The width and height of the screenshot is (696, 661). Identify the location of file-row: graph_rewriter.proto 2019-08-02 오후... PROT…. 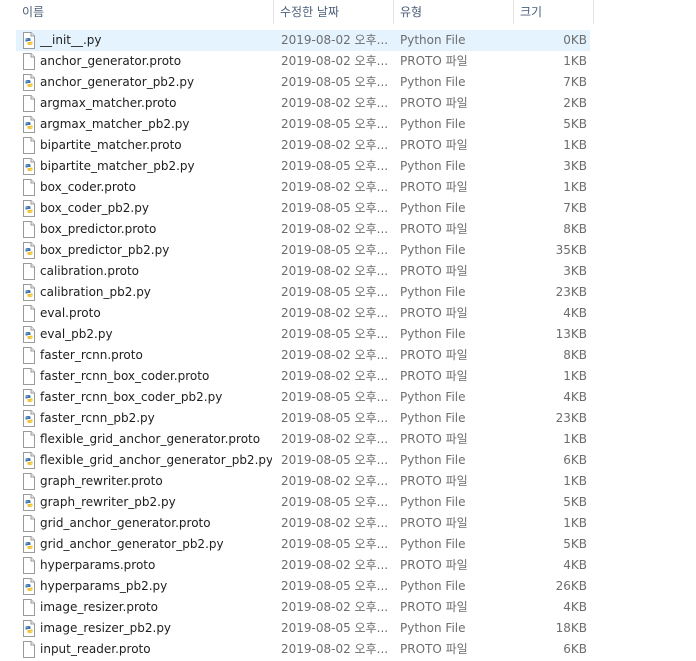
(303, 481).